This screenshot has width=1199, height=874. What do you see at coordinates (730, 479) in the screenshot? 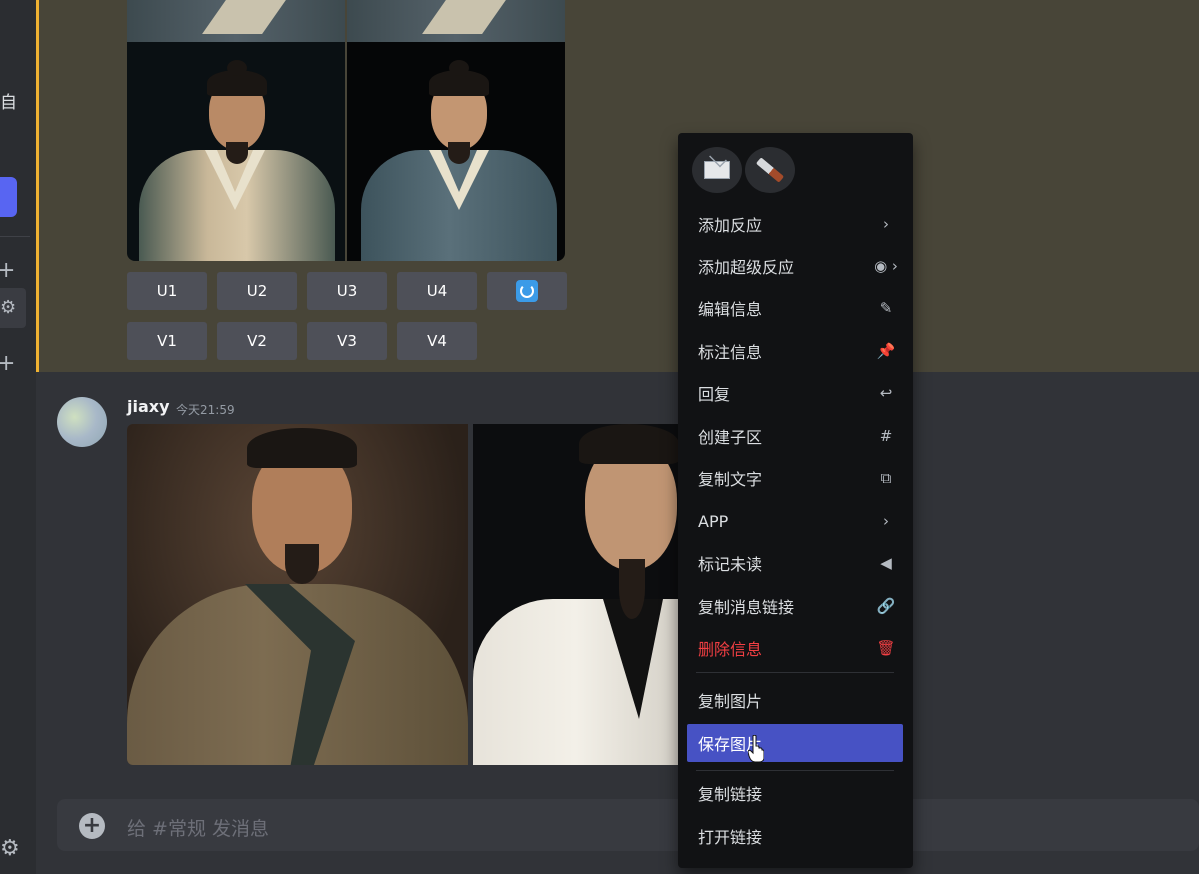
I see `menu-item-label: 复制文字` at bounding box center [730, 479].